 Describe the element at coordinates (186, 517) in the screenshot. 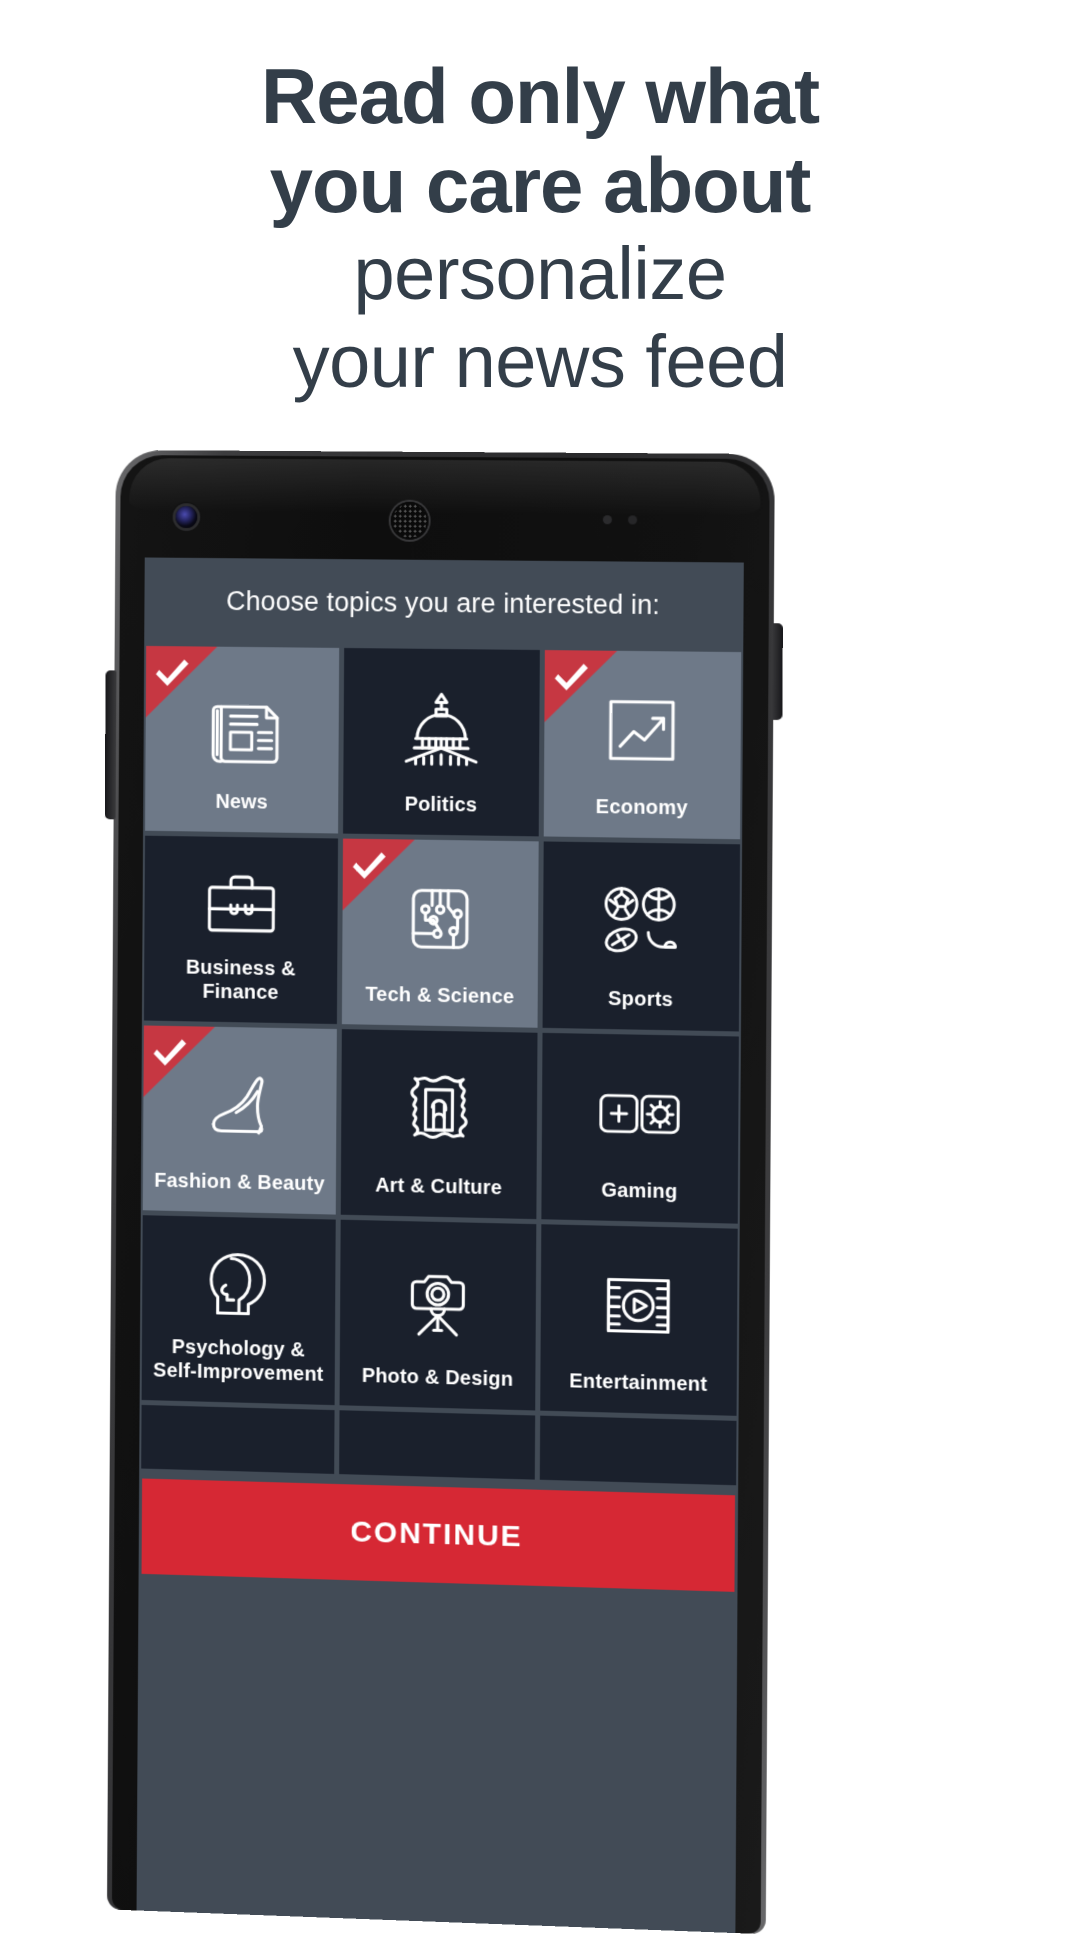

I see `front-camera-icon` at that location.